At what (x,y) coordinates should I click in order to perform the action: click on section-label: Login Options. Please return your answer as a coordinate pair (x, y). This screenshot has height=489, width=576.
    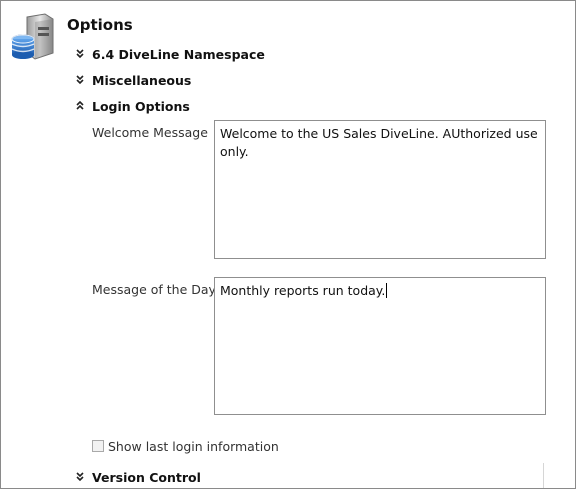
    Looking at the image, I should click on (141, 106).